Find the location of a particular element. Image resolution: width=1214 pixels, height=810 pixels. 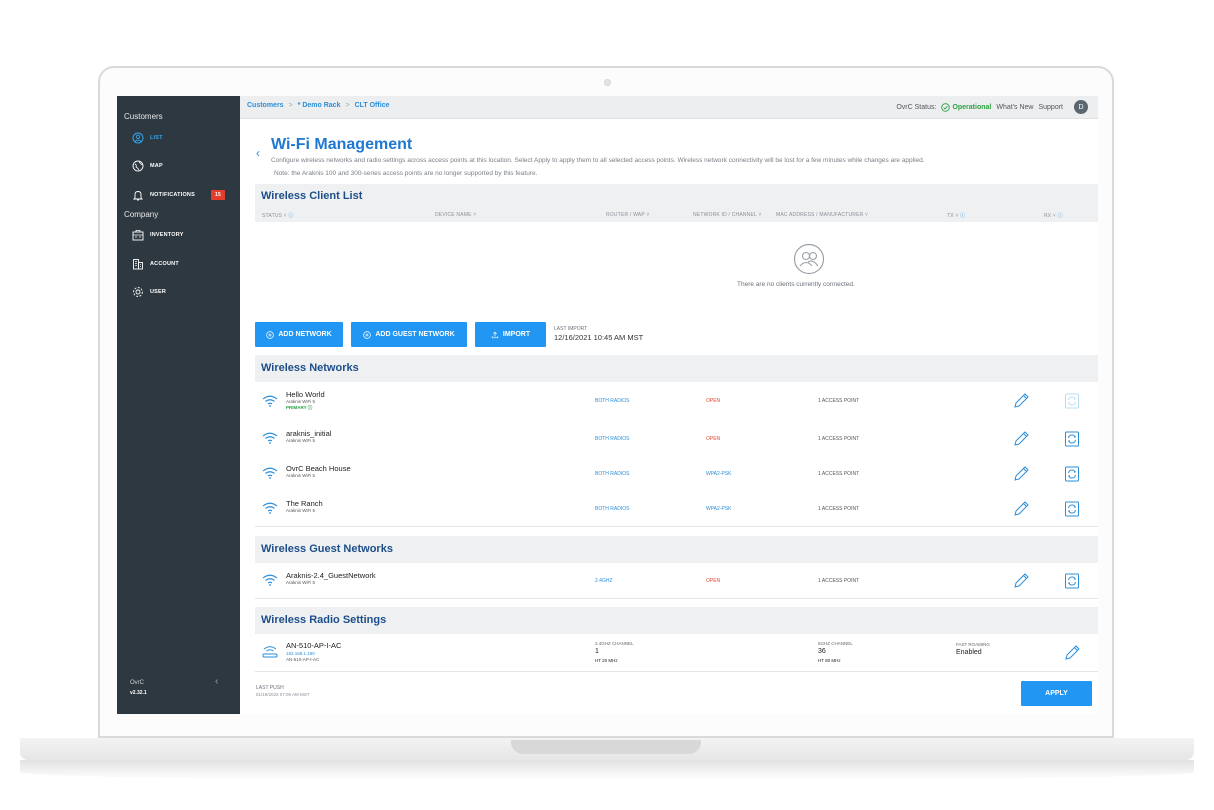

last-import-label: LAST IMPORT is located at coordinates (571, 329).